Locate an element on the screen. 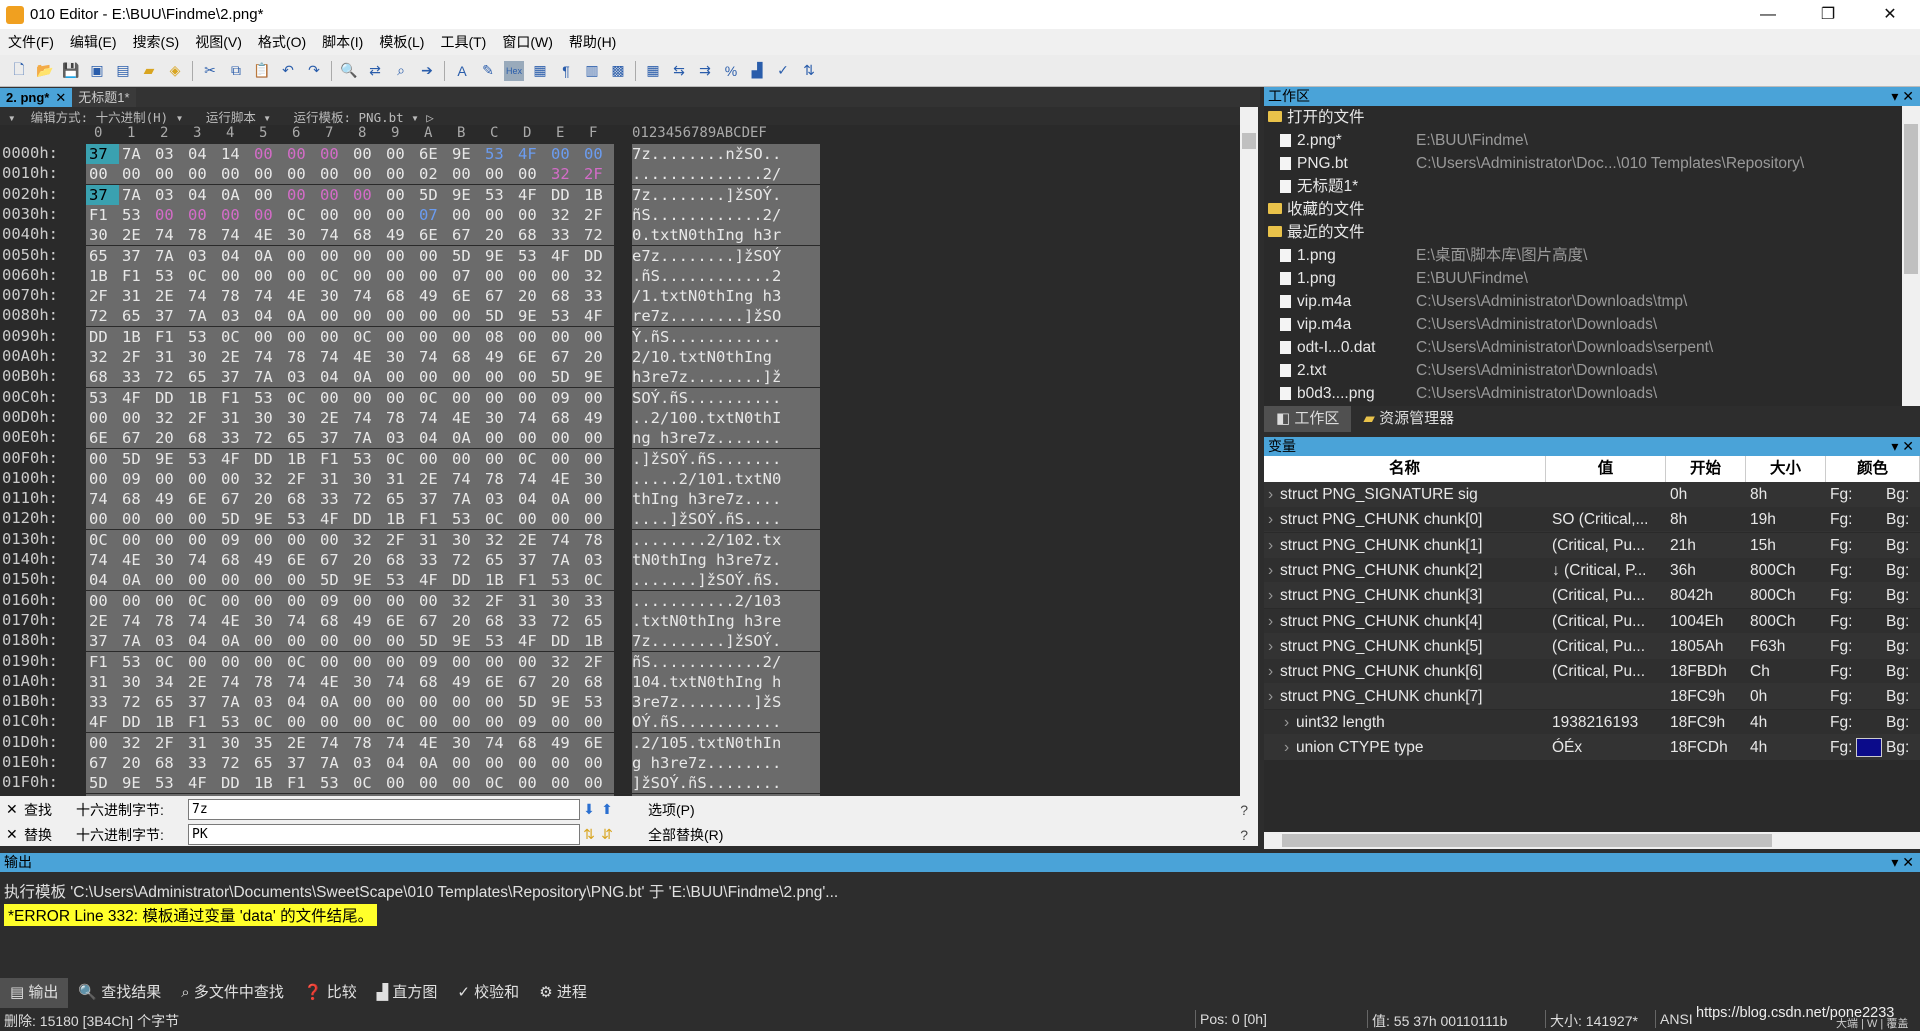  hex-byte: 67 is located at coordinates (135, 438).